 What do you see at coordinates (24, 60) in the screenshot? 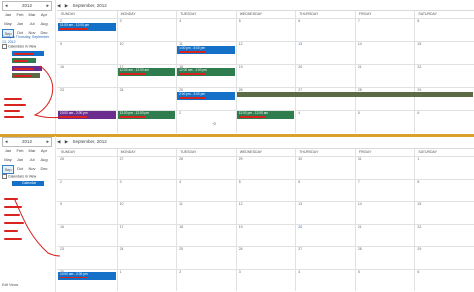
I see `calendar-chip-green` at bounding box center [24, 60].